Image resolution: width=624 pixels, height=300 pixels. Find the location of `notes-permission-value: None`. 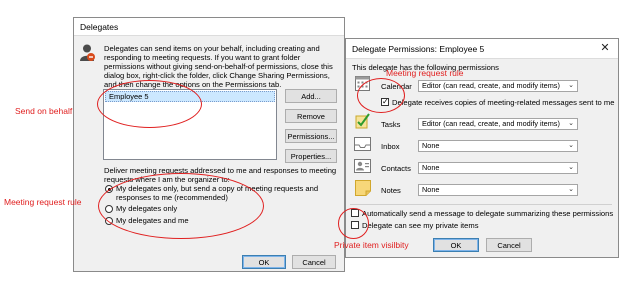

notes-permission-value: None is located at coordinates (431, 189).